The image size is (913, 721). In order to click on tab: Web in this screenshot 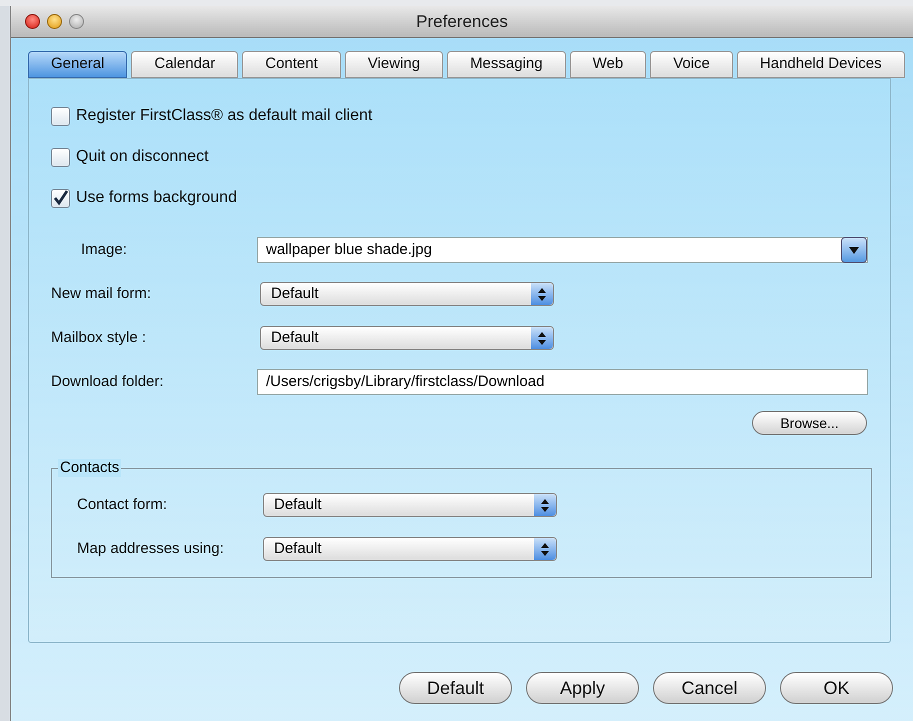, I will do `click(608, 64)`.